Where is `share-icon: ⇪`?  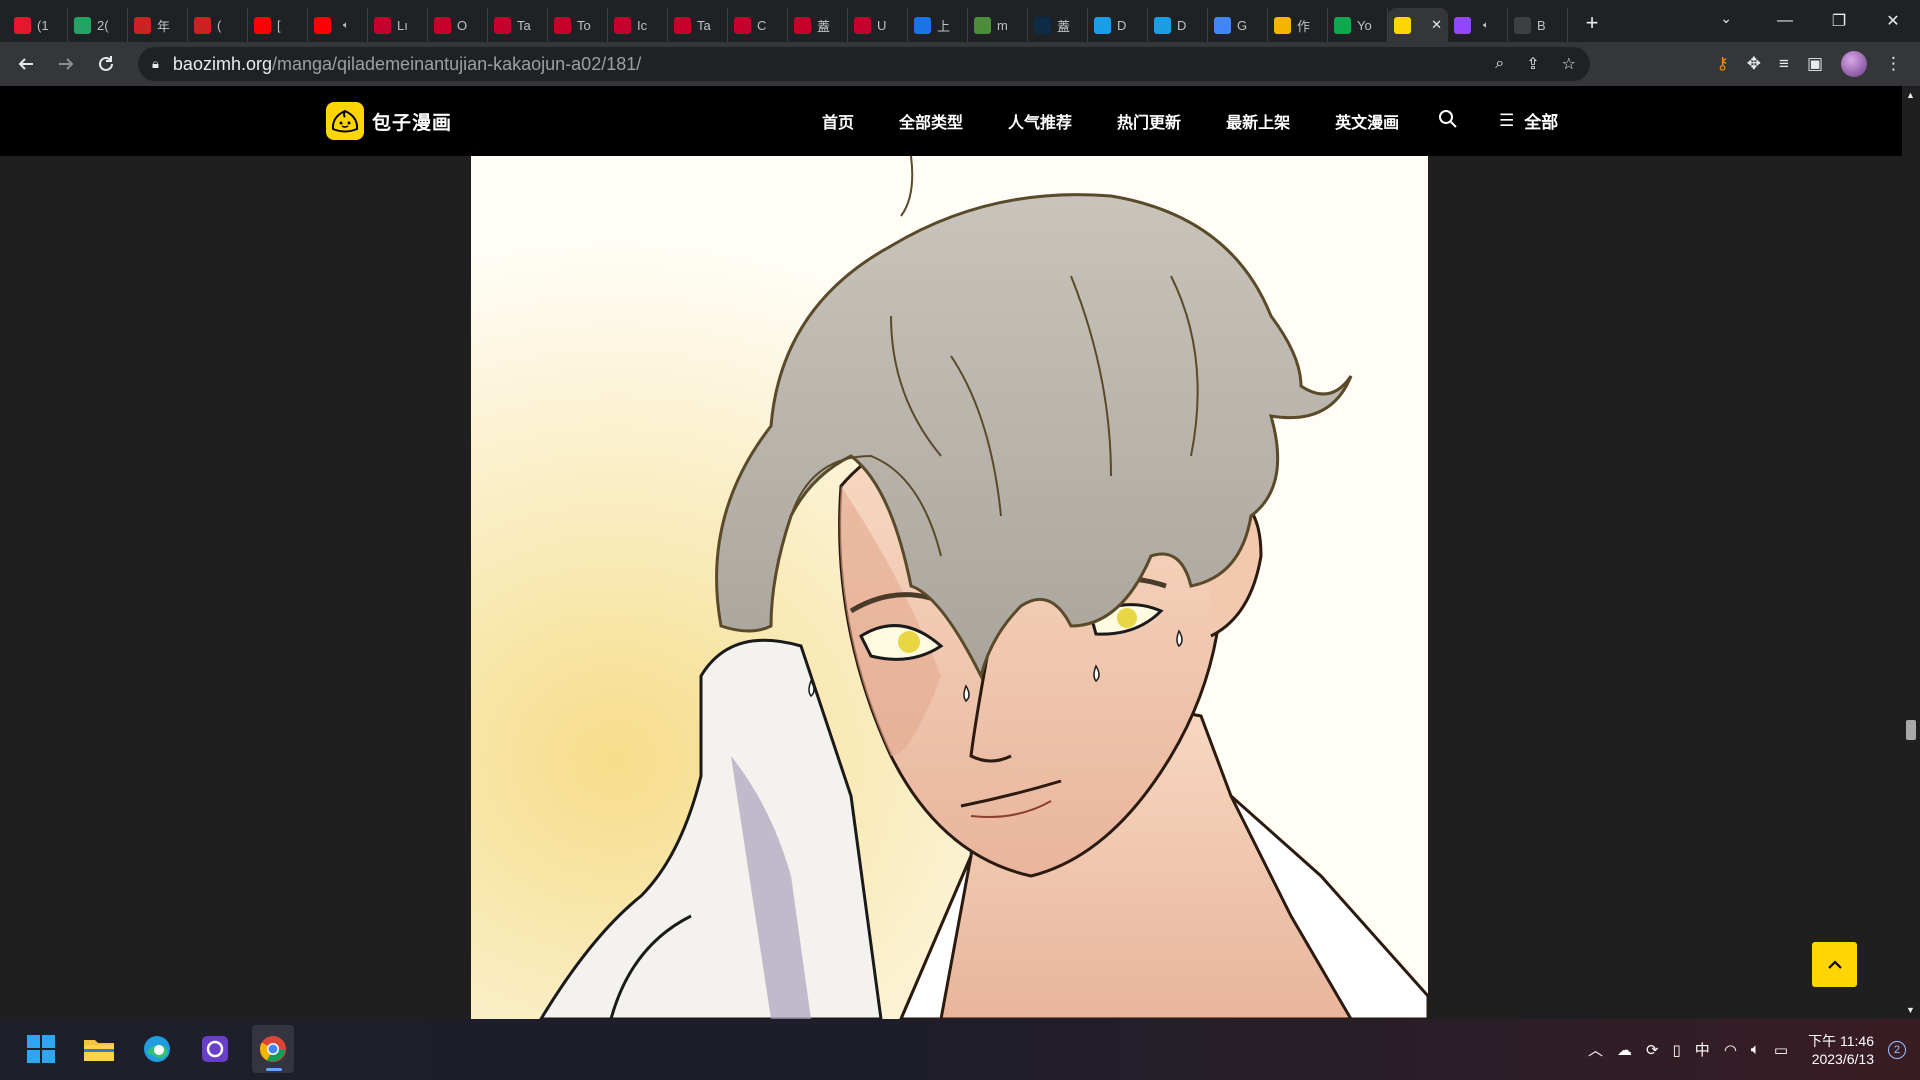 share-icon: ⇪ is located at coordinates (1532, 64).